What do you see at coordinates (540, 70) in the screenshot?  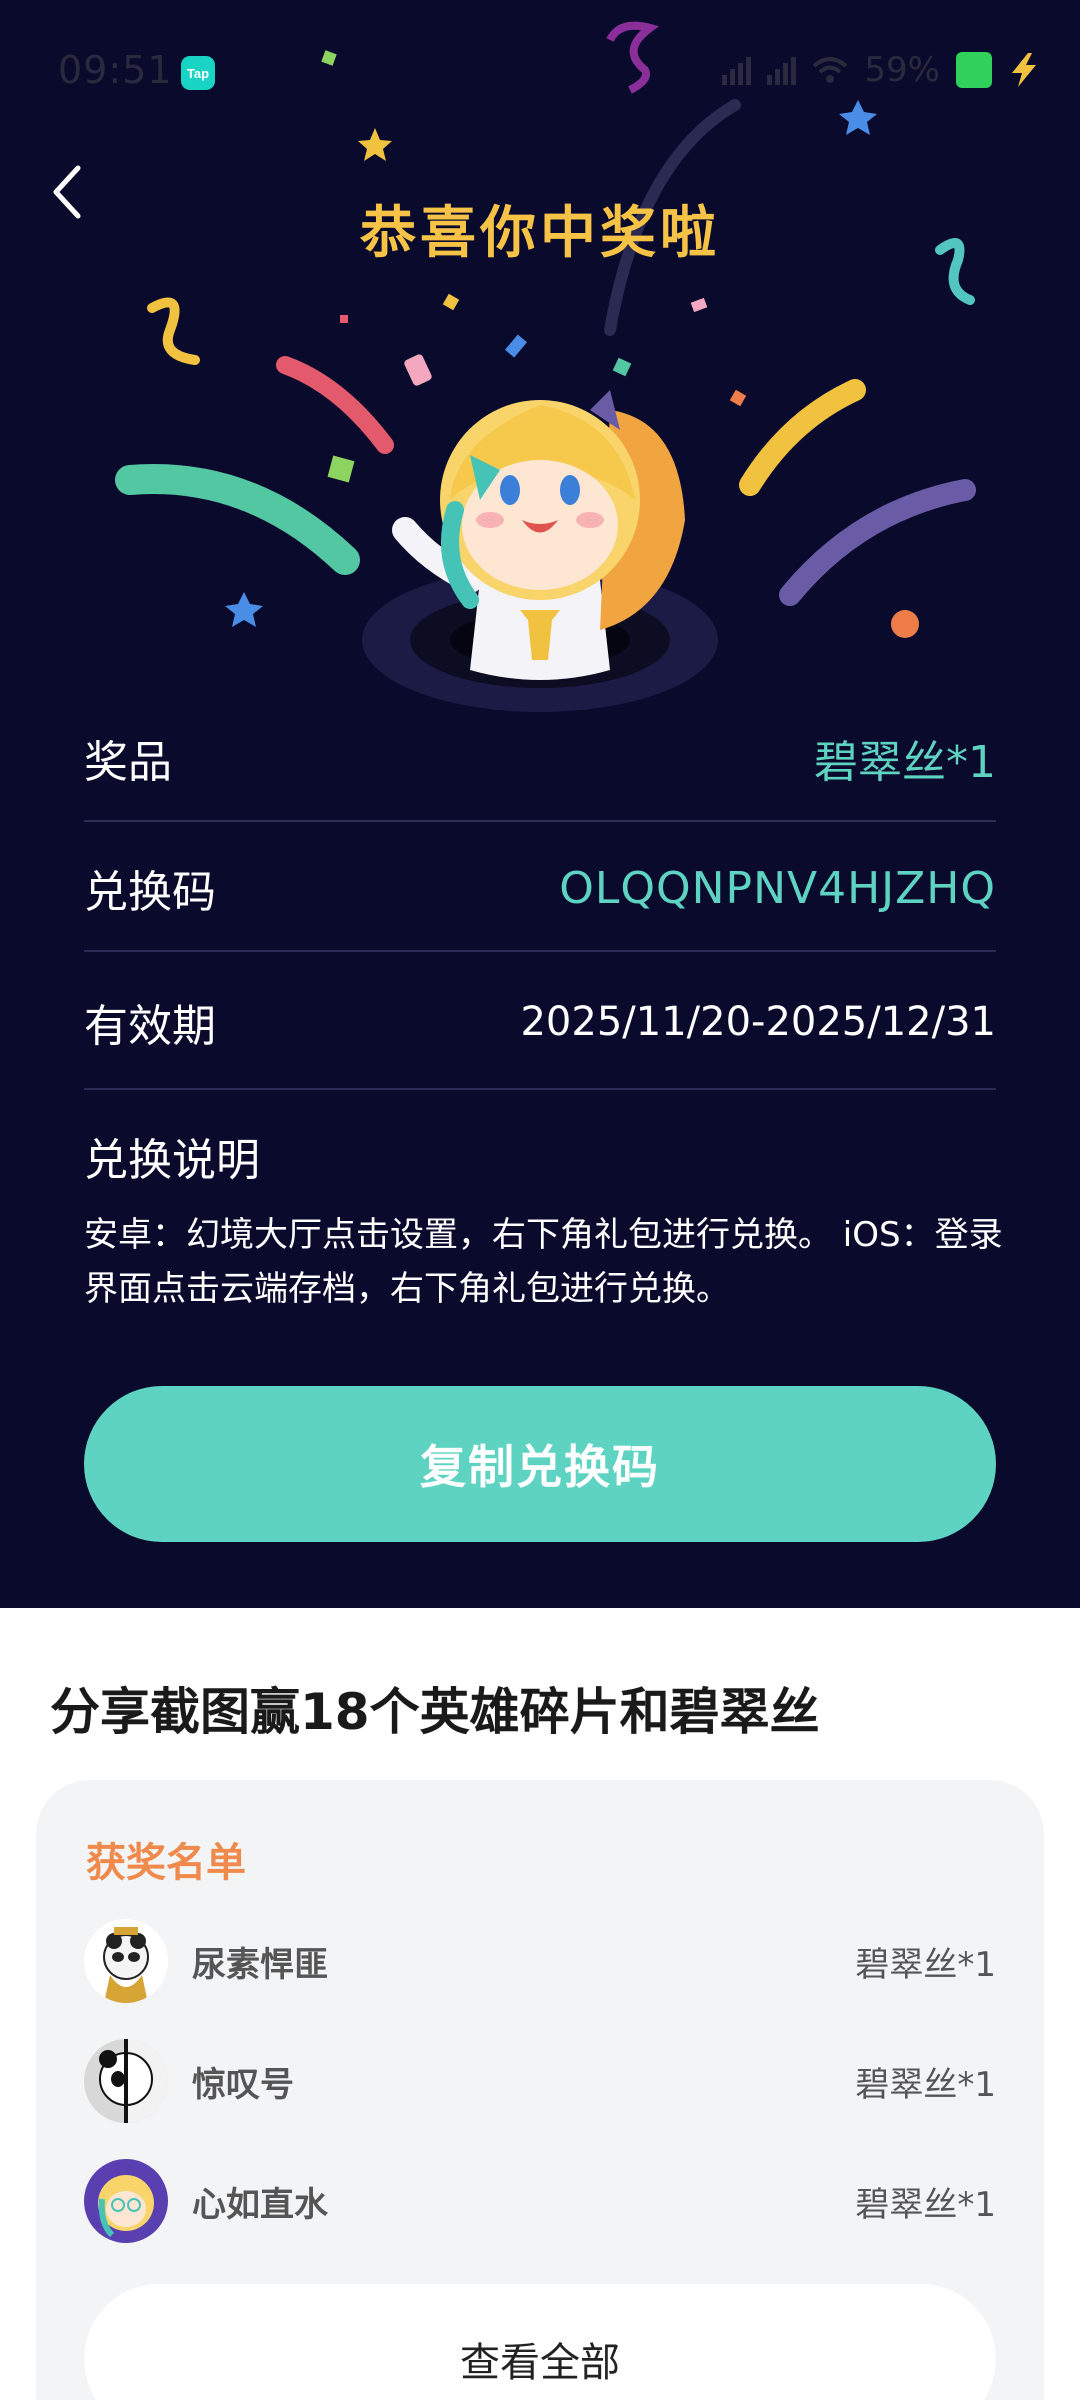 I see `status-bar: 09:51 Tap 59%` at bounding box center [540, 70].